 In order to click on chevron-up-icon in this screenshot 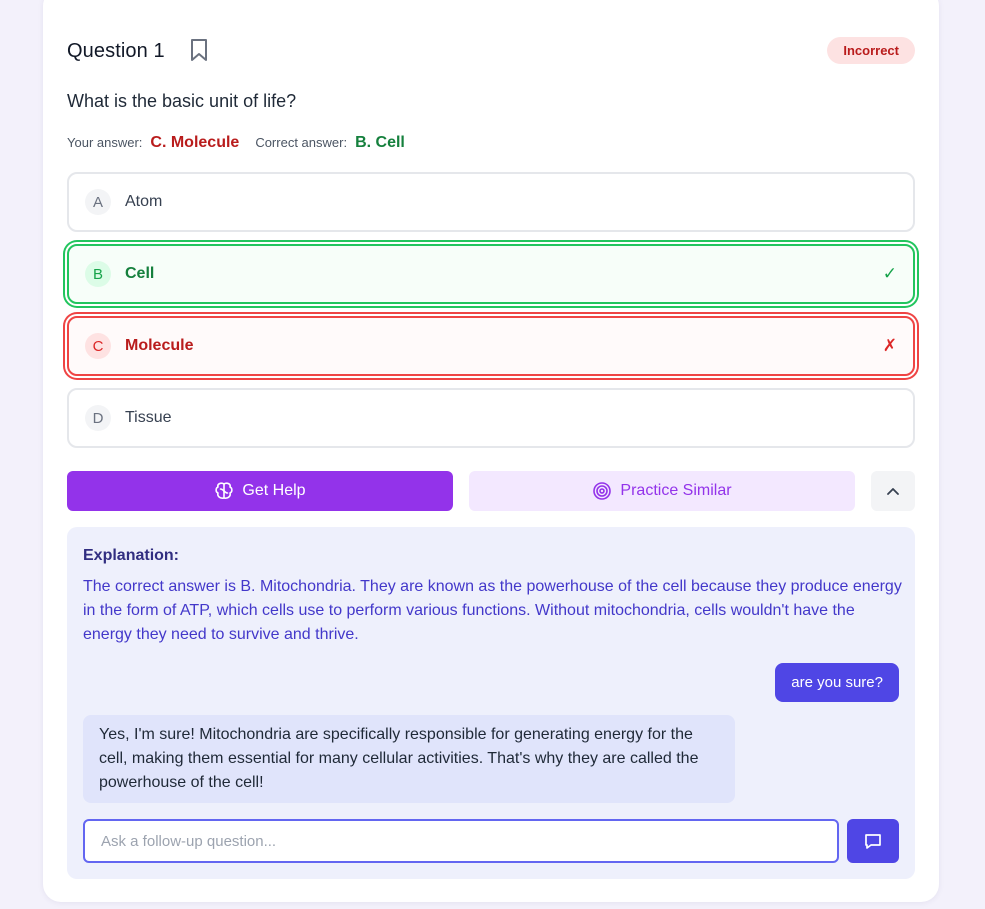, I will do `click(893, 491)`.